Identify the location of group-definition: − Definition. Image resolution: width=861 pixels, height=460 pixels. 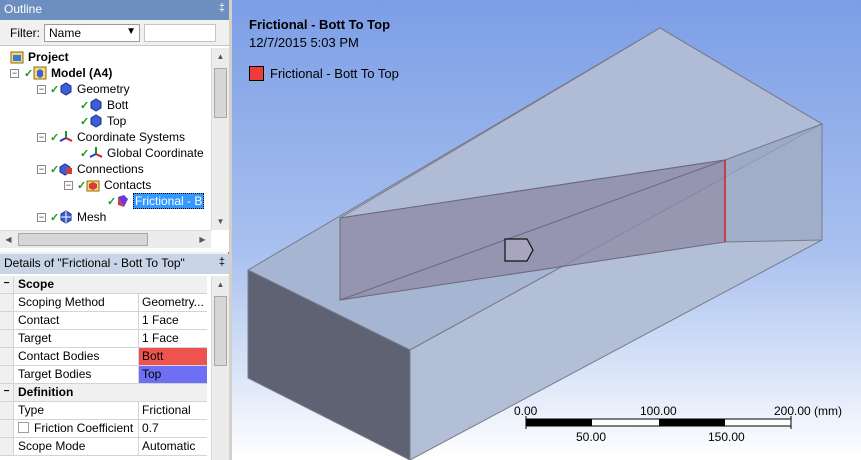
(103, 393).